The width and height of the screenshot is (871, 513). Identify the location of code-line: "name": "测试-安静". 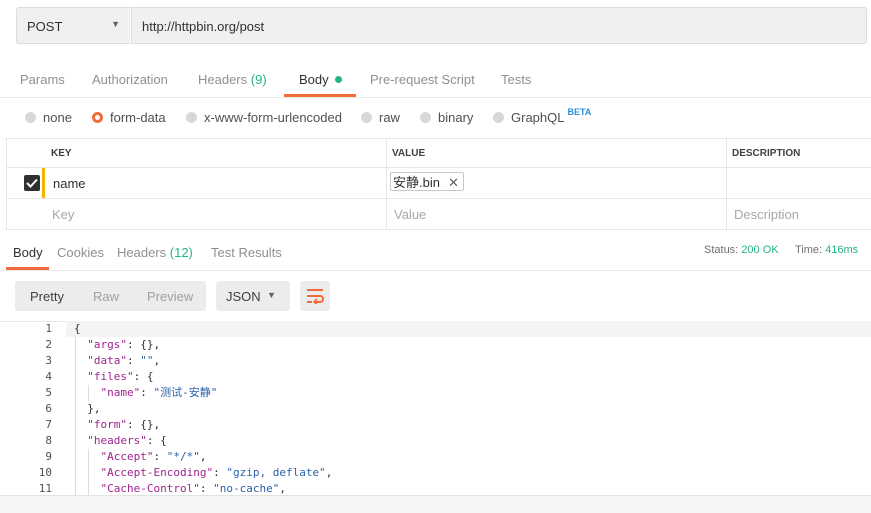
(159, 392).